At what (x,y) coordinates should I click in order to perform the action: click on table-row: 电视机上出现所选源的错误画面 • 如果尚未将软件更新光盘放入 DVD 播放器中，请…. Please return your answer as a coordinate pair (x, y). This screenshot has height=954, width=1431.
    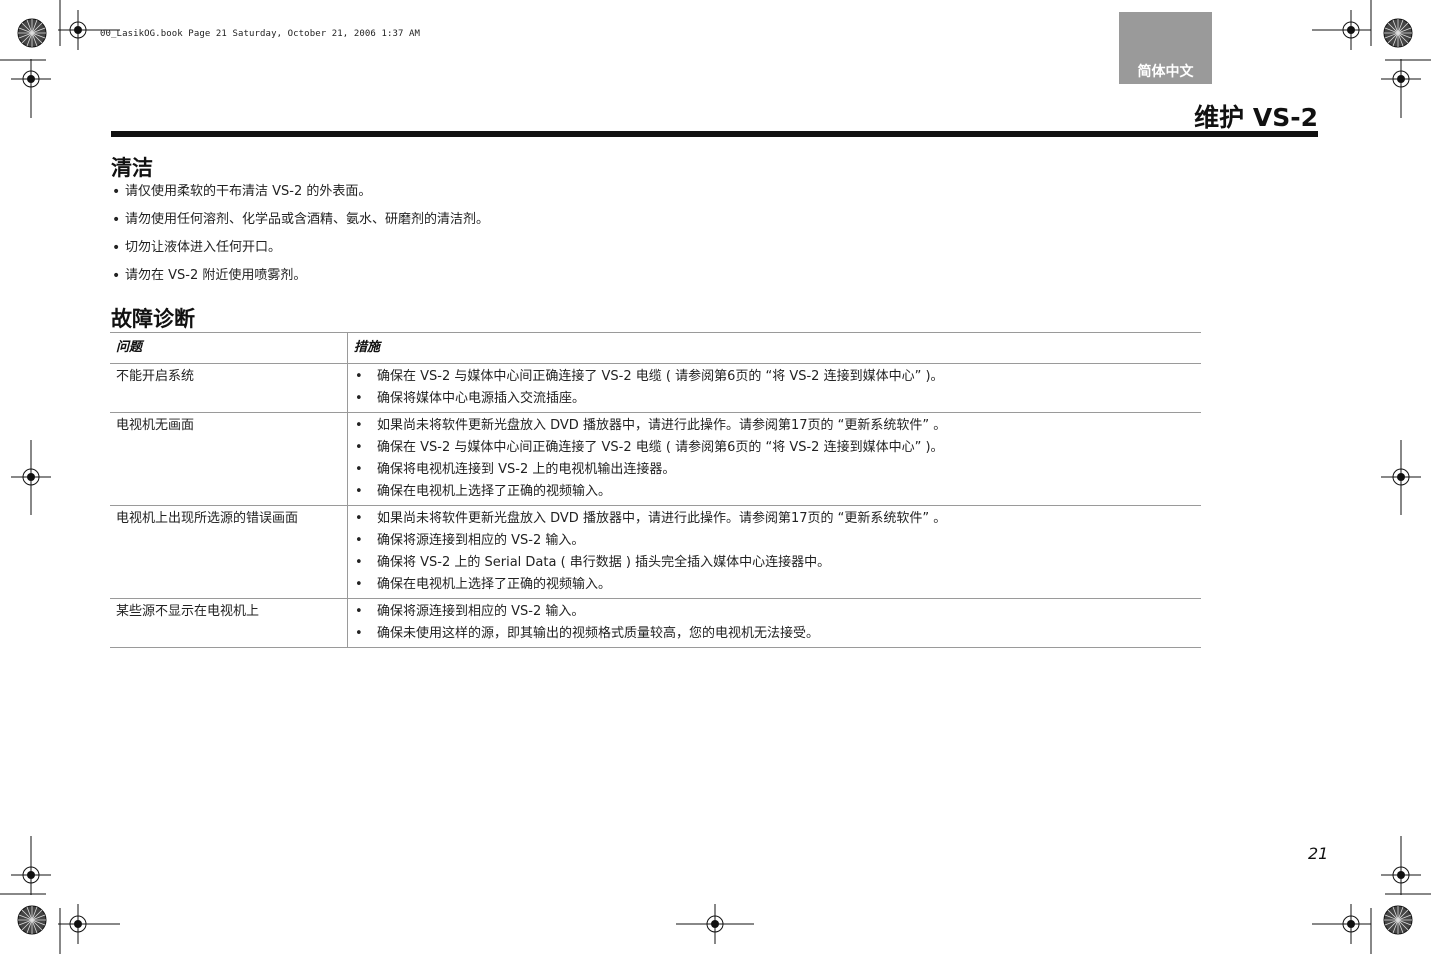
    Looking at the image, I should click on (655, 552).